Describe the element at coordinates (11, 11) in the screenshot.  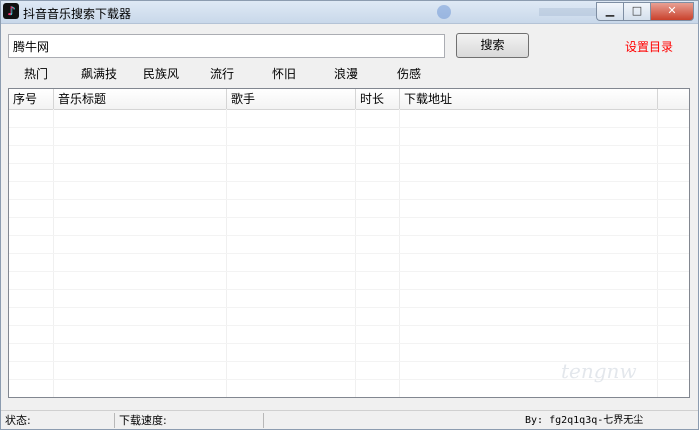
I see `tiktok-icon: ♪` at that location.